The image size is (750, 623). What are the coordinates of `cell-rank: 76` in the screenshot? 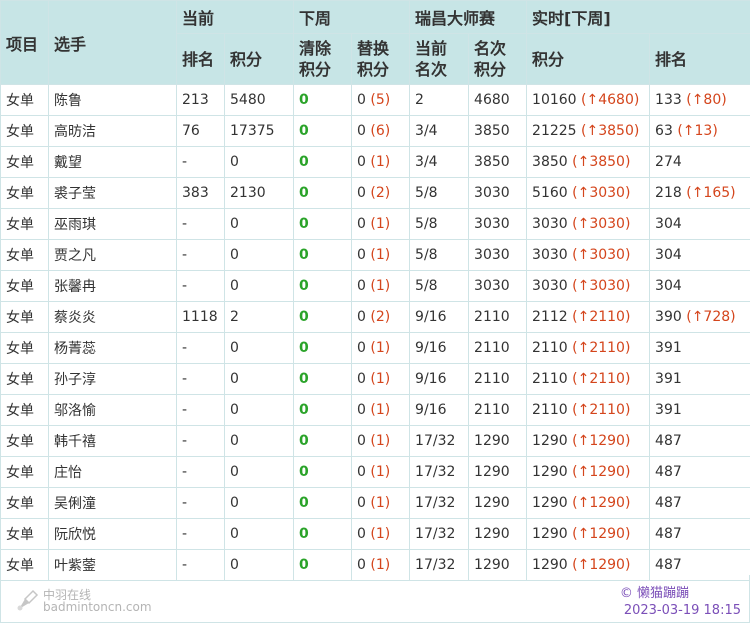 It's located at (200, 131).